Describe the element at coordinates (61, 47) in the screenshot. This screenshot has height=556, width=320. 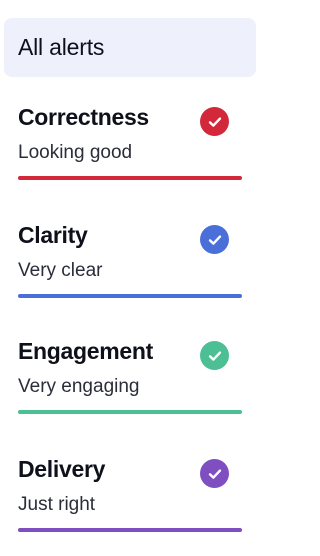
I see `all-alerts-label: All alerts` at that location.